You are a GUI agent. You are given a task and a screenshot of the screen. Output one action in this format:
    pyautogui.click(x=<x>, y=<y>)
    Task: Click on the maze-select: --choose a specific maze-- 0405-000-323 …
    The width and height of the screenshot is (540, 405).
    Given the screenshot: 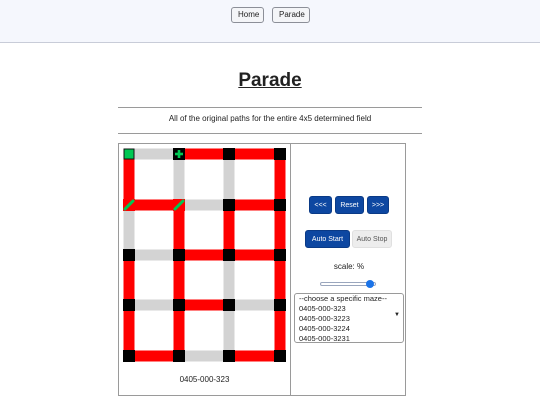 What is the action you would take?
    pyautogui.click(x=349, y=318)
    